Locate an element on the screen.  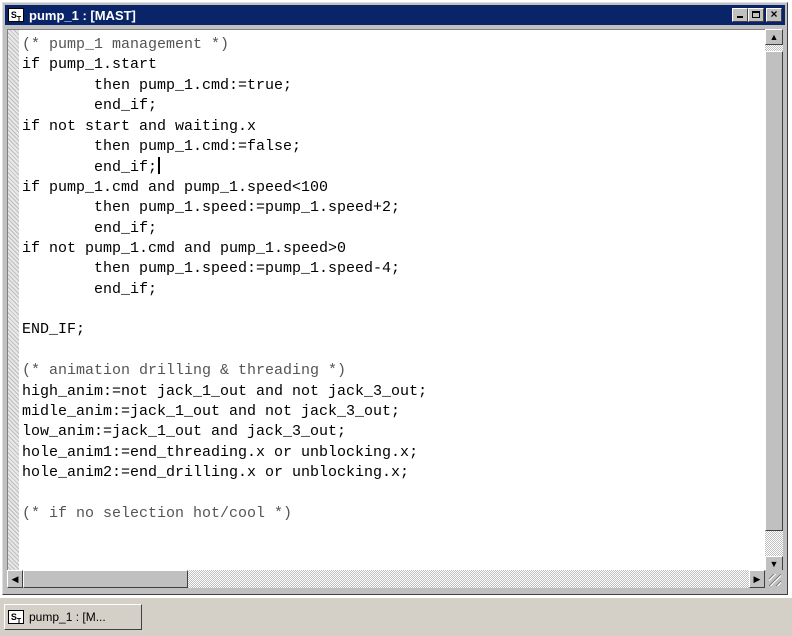
code-line: then pump_1.speed:=pump_1.speed-4; is located at coordinates (211, 269).